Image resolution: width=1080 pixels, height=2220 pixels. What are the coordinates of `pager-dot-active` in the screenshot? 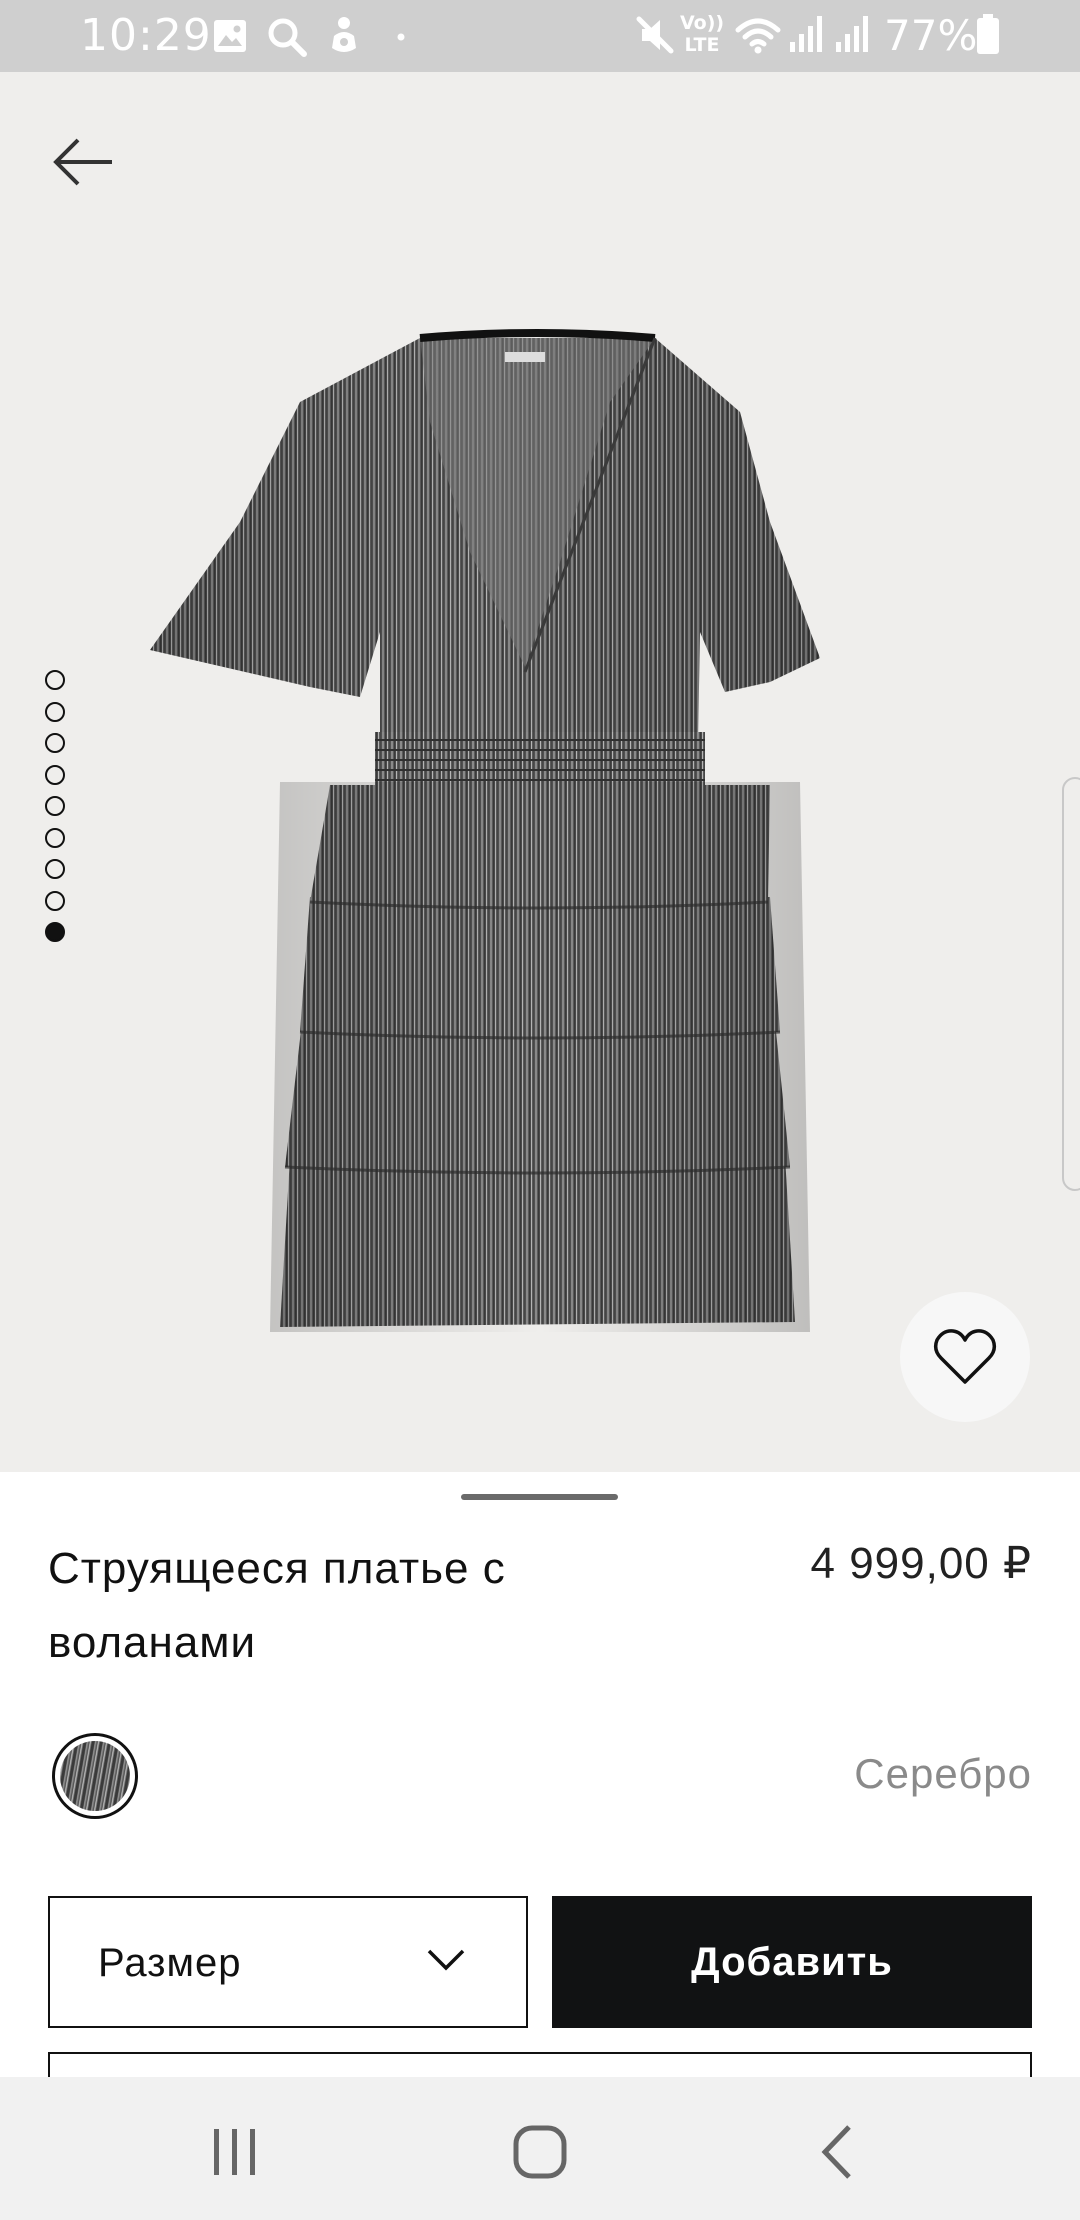 It's located at (55, 932).